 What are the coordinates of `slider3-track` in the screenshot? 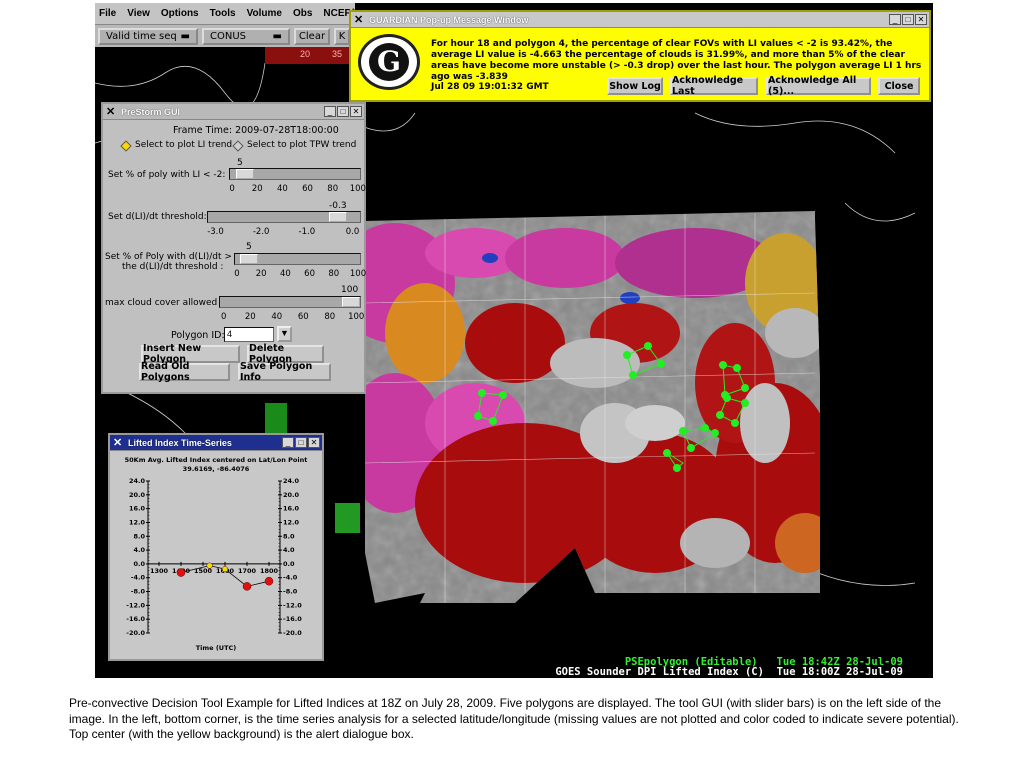 It's located at (297, 259).